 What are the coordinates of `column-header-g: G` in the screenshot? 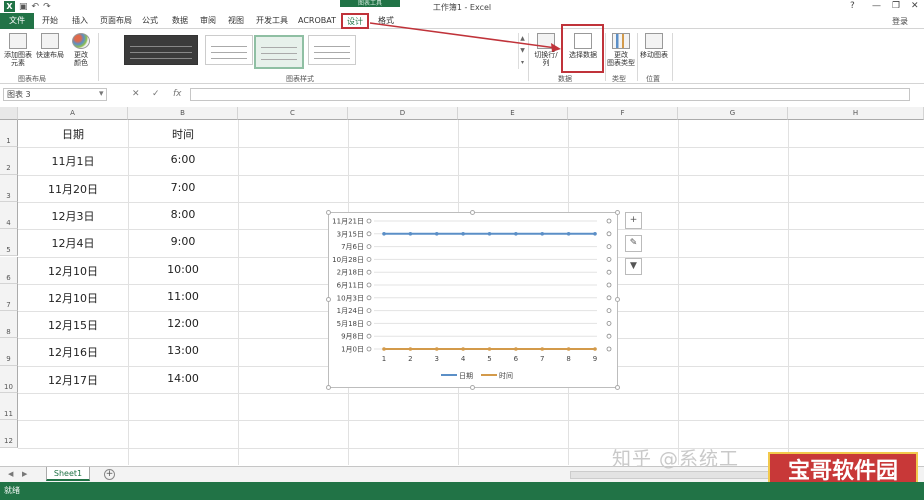 It's located at (733, 113).